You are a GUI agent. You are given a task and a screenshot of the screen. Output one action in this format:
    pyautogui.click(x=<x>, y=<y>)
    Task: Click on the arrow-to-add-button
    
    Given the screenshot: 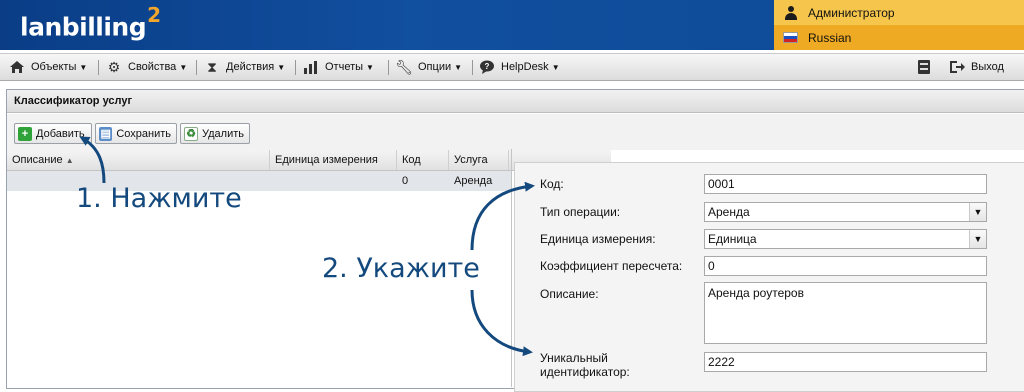 What is the action you would take?
    pyautogui.click(x=92, y=160)
    